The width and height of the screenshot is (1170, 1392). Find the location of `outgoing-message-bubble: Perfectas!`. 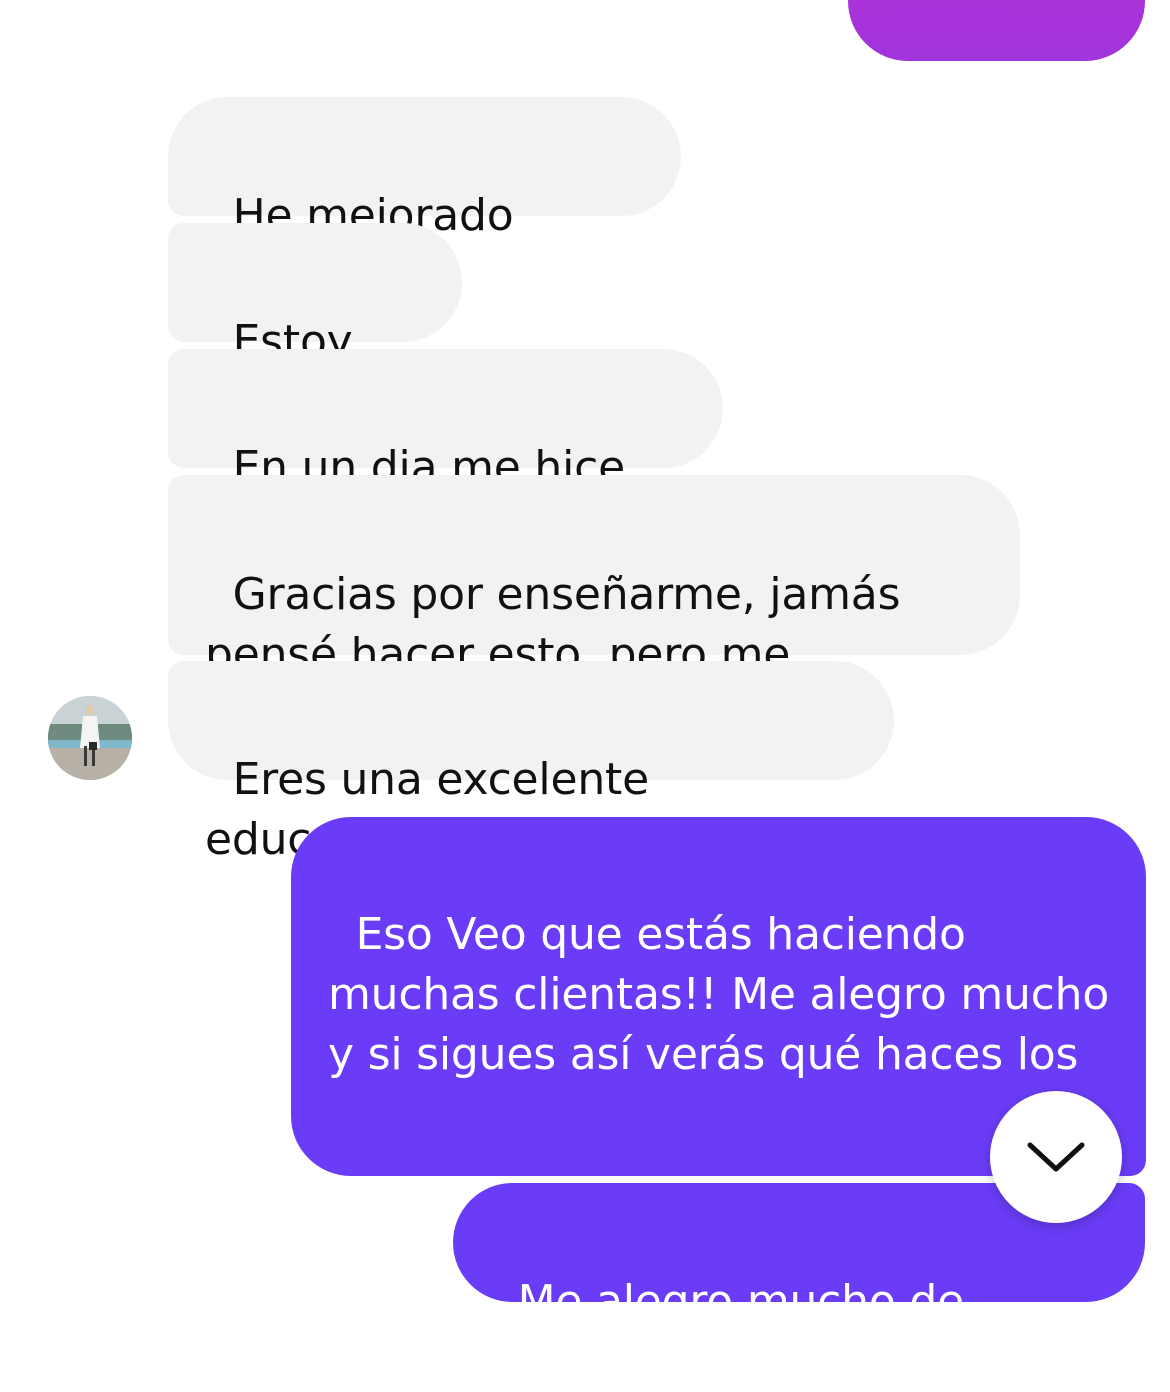

outgoing-message-bubble: Perfectas! is located at coordinates (996, 78).